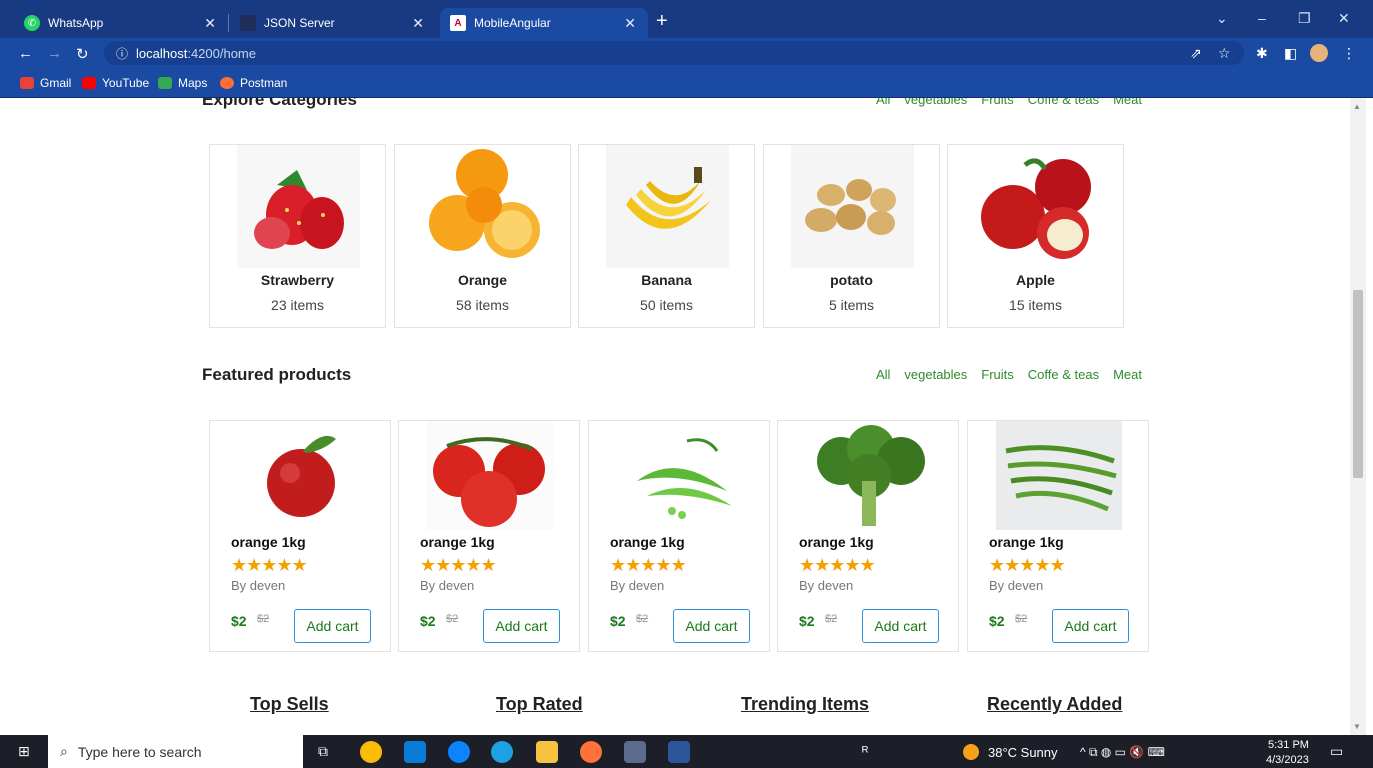 The image size is (1373, 768). What do you see at coordinates (971, 752) in the screenshot?
I see `weather-sun-icon` at bounding box center [971, 752].